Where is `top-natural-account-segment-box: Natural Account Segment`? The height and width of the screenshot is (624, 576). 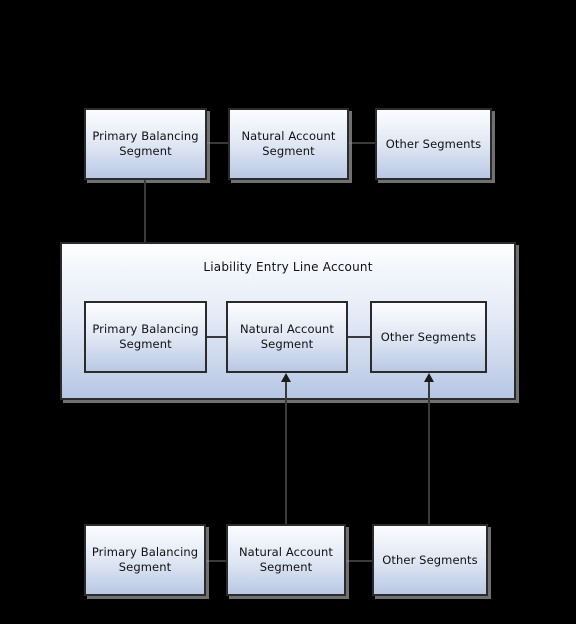 top-natural-account-segment-box: Natural Account Segment is located at coordinates (288, 144).